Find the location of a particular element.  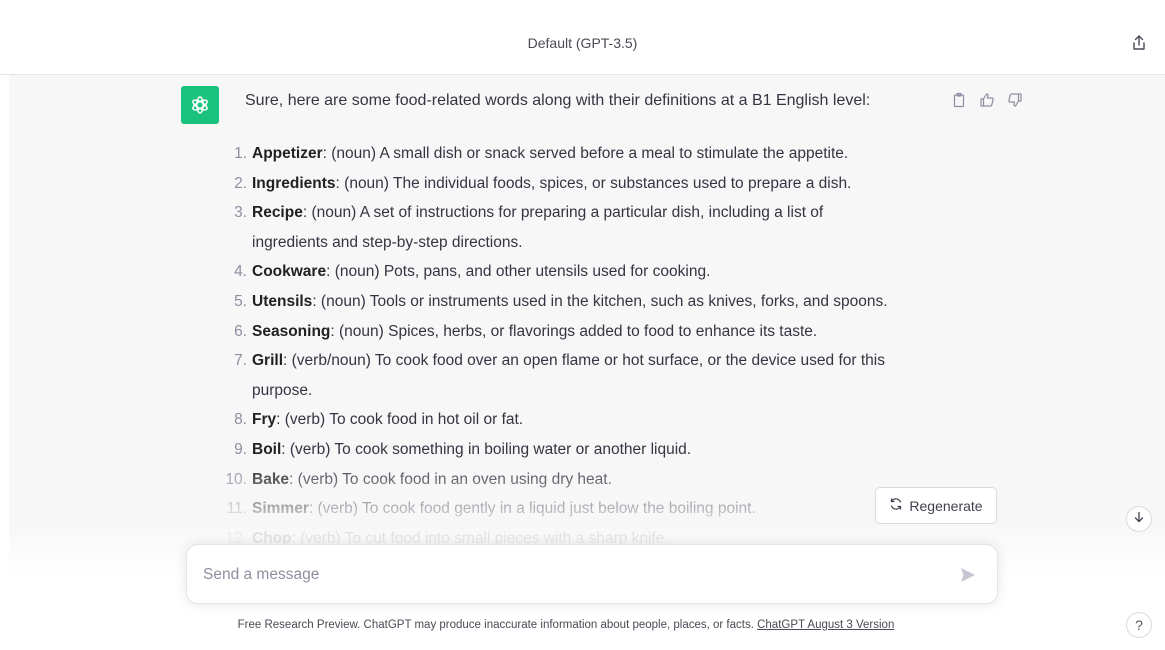

term: Bake is located at coordinates (271, 479).